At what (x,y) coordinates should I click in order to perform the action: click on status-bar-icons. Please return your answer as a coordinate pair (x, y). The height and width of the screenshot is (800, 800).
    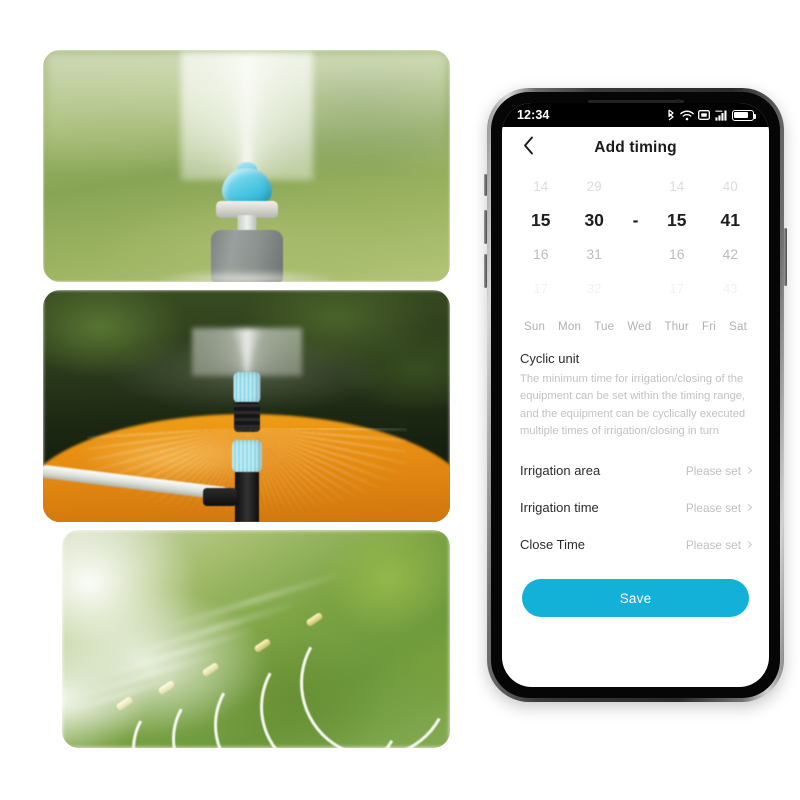
    Looking at the image, I should click on (712, 115).